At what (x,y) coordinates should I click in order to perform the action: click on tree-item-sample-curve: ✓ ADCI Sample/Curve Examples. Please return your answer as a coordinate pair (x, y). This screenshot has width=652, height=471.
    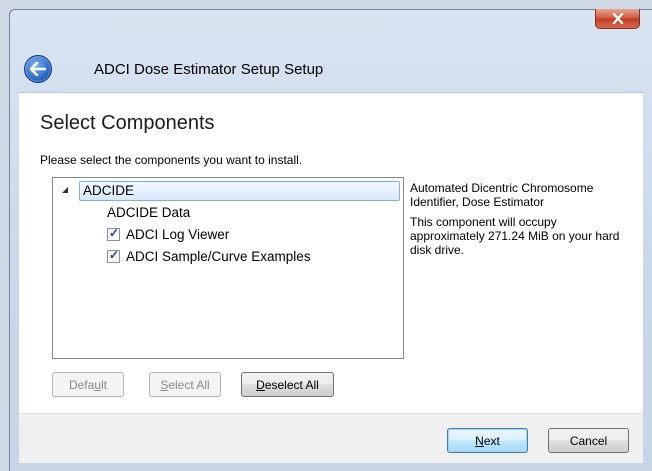
    Looking at the image, I should click on (209, 256).